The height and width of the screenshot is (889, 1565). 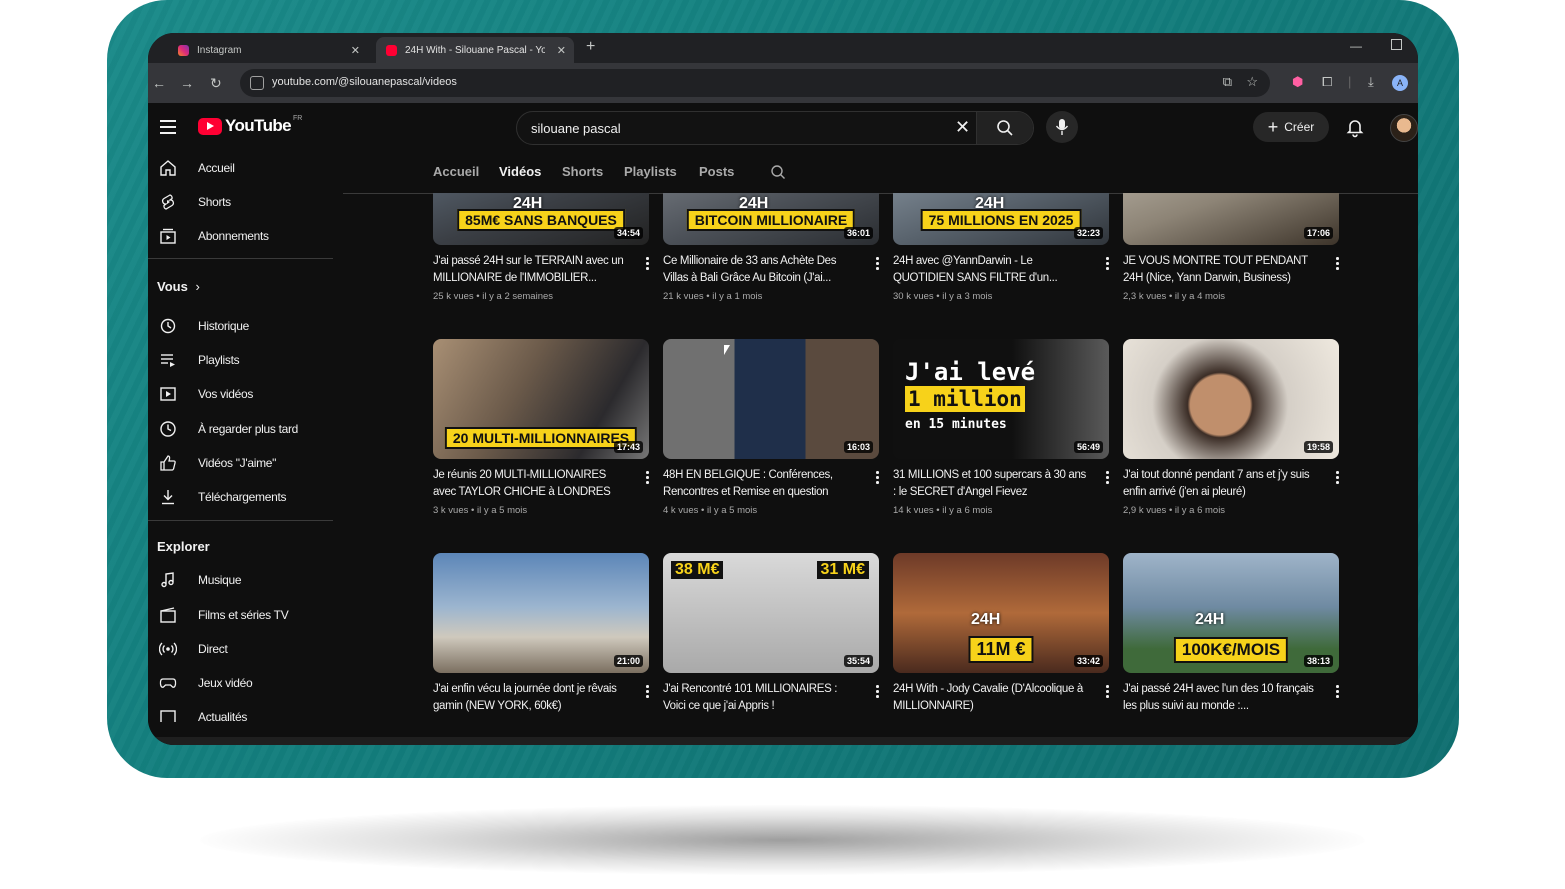 I want to click on clear-search-icon: ✕, so click(x=962, y=127).